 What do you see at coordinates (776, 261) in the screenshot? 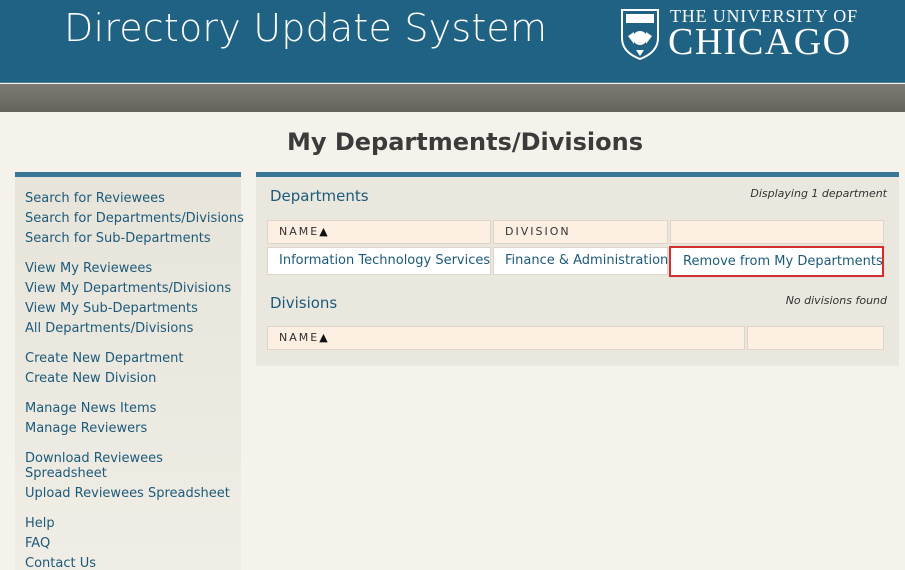
I see `remove-from-my-departments-button: Remove from My Departments` at bounding box center [776, 261].